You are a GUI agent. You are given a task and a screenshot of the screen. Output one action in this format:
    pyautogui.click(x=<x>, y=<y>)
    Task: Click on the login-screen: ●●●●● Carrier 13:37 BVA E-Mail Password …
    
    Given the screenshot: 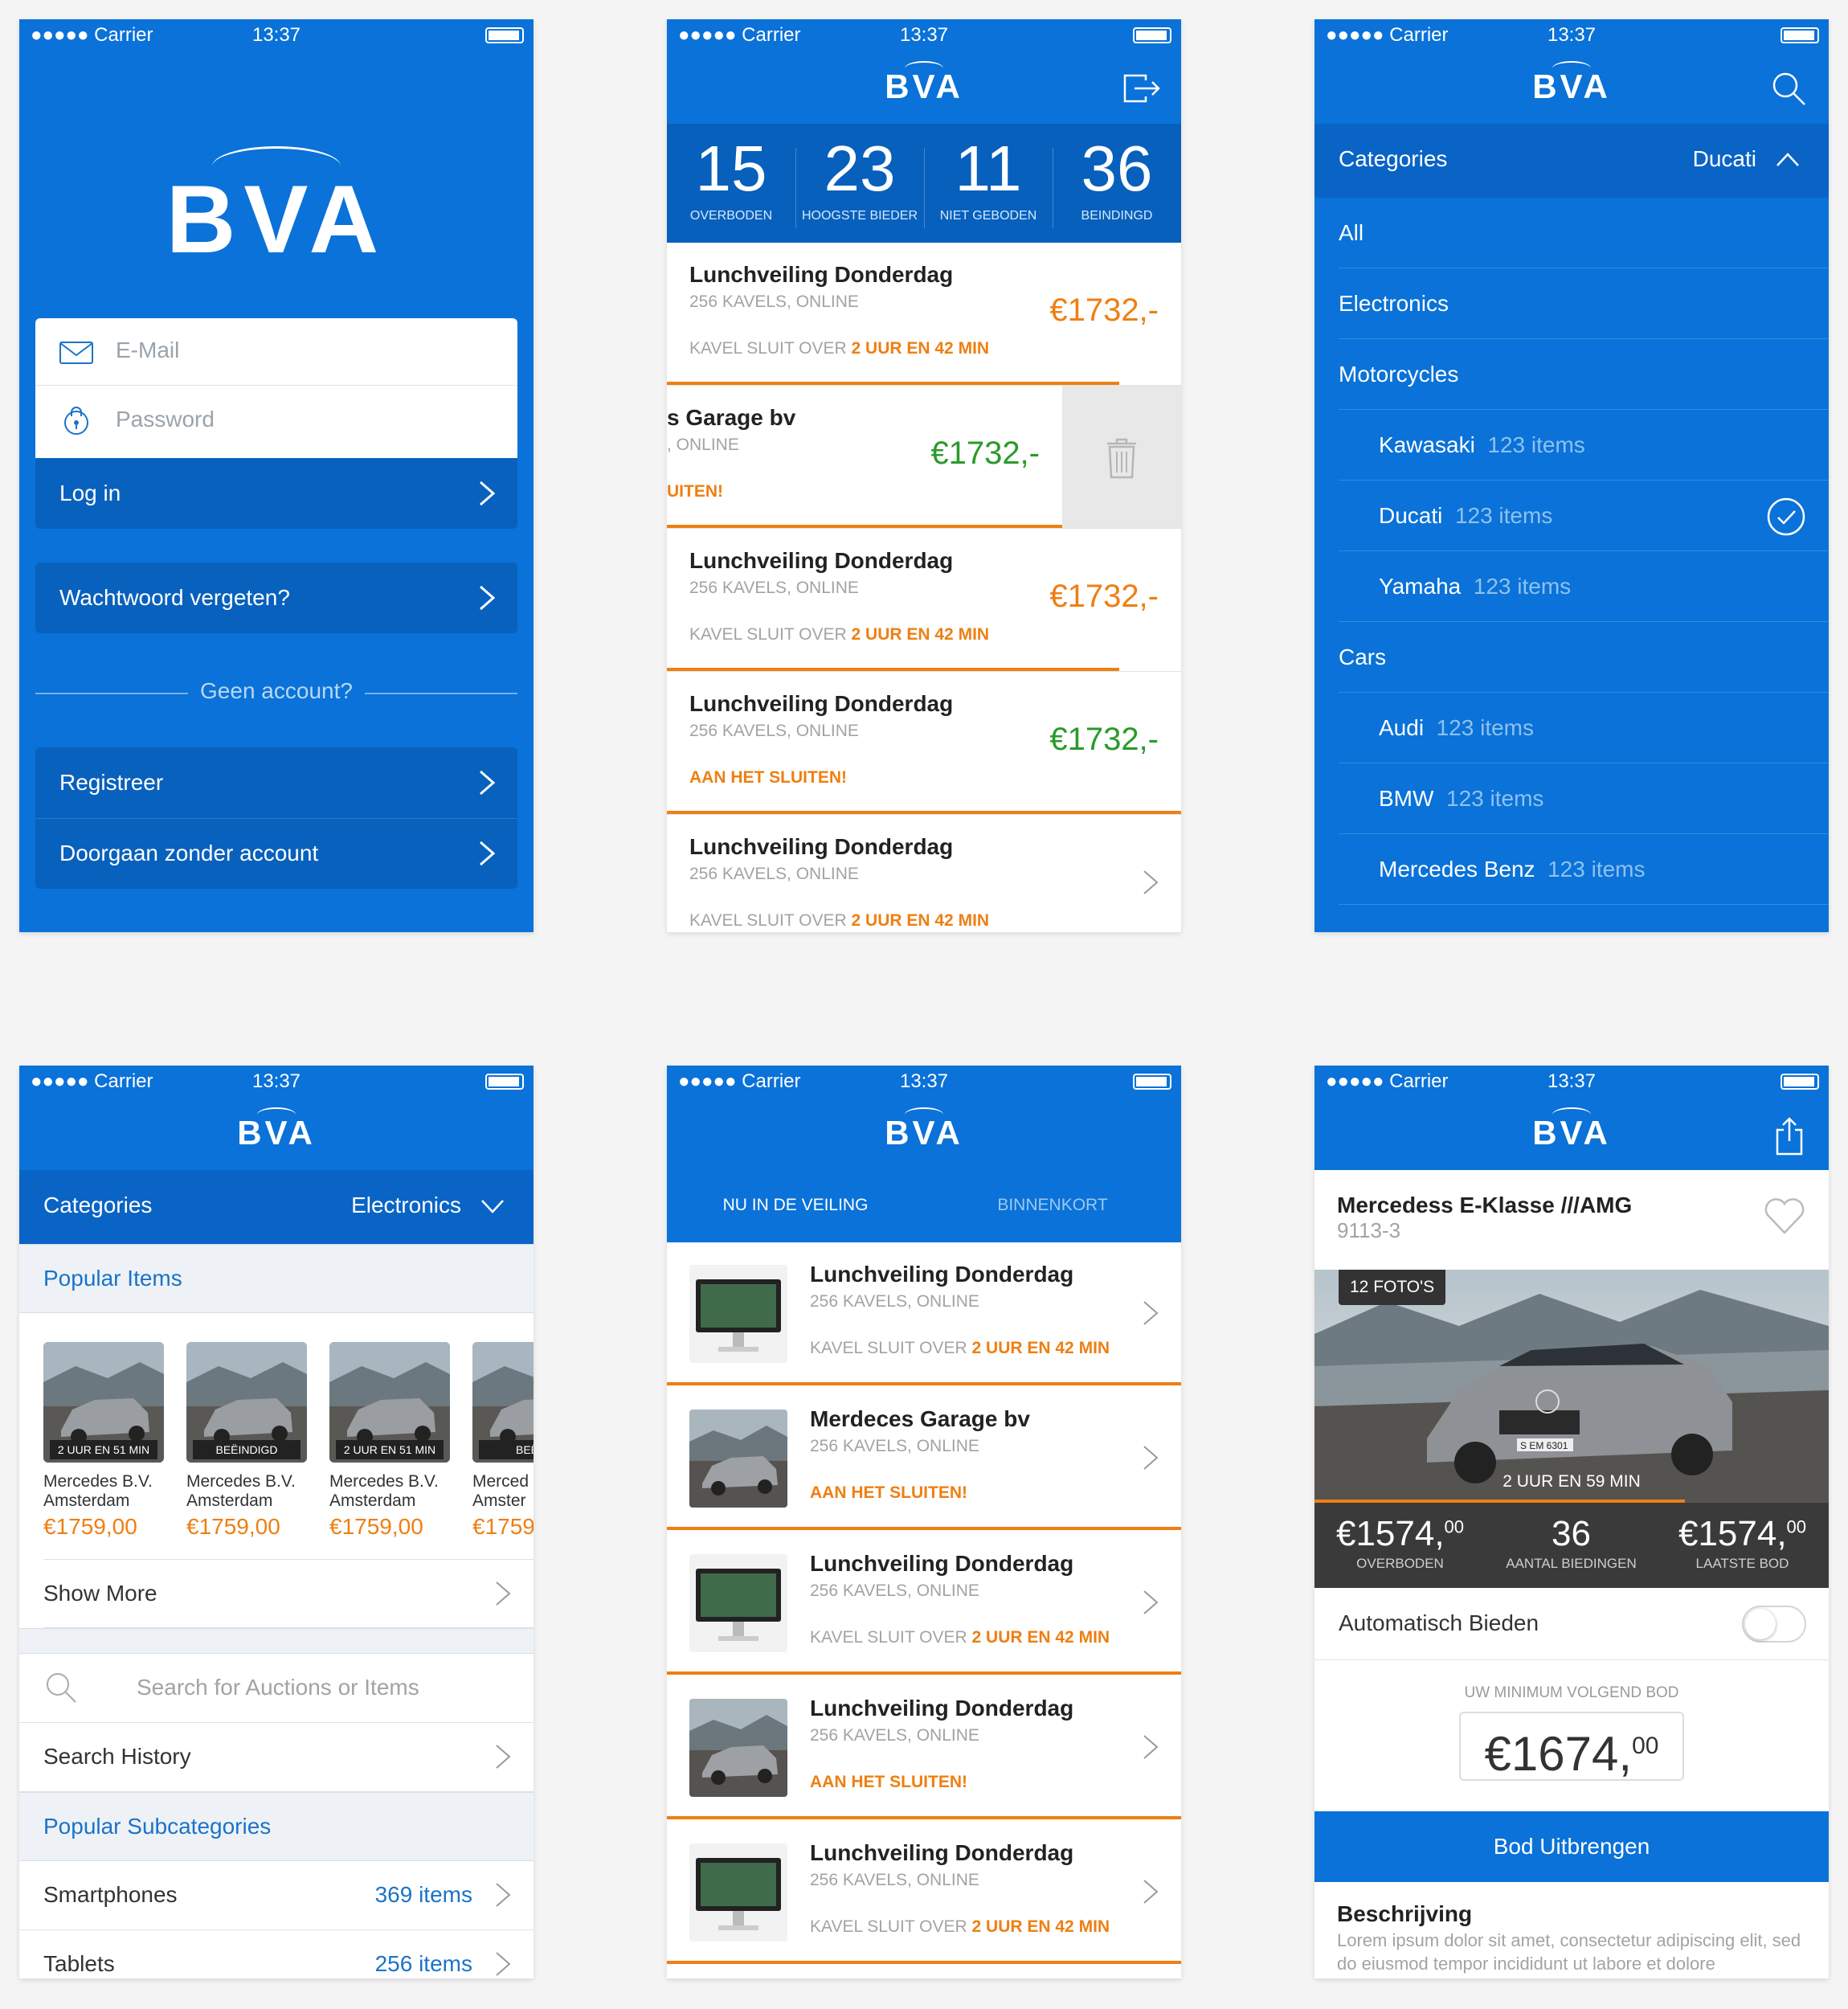 What is the action you would take?
    pyautogui.click(x=277, y=475)
    